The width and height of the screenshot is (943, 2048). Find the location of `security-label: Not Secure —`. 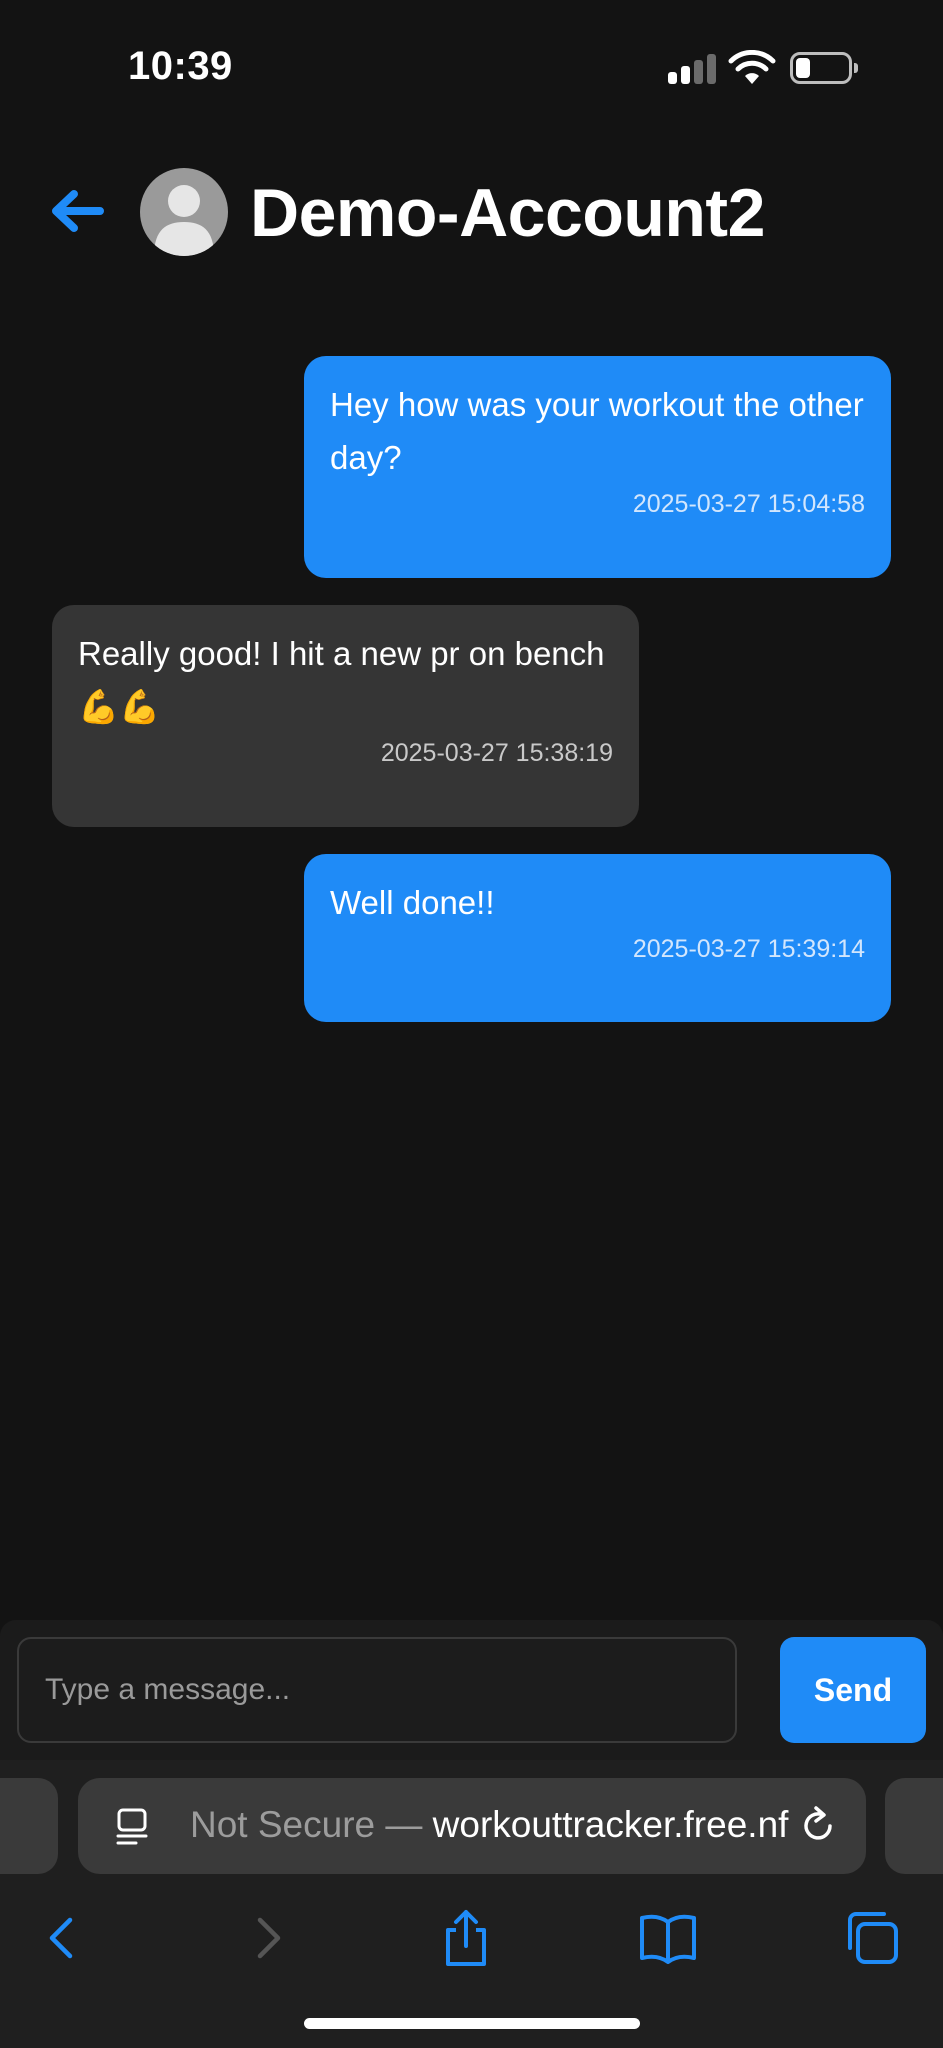

security-label: Not Secure — is located at coordinates (311, 1824).